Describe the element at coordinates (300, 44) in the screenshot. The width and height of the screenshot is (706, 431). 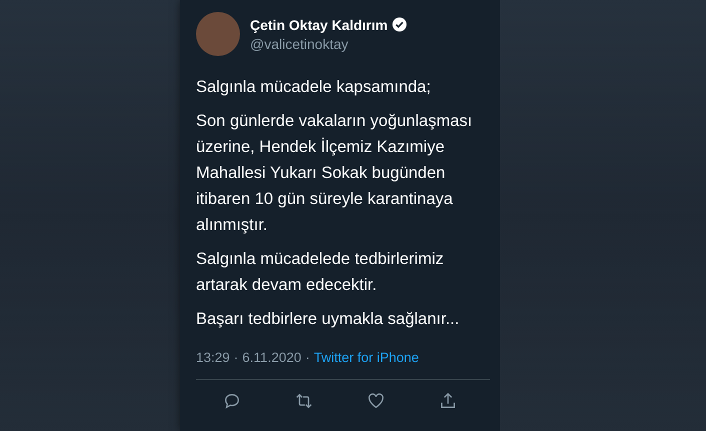
I see `author-handle: @valicetinoktay` at that location.